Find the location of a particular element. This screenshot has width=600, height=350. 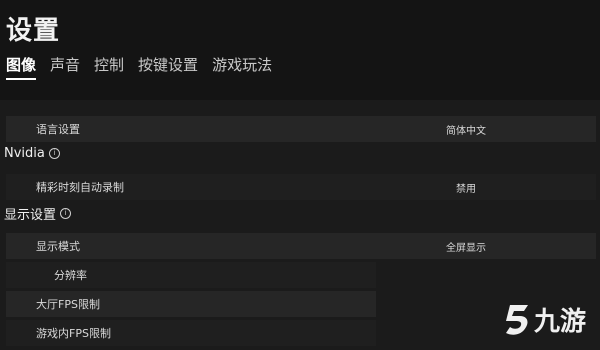

tab-gameplay: 游戏玩法 is located at coordinates (242, 67).